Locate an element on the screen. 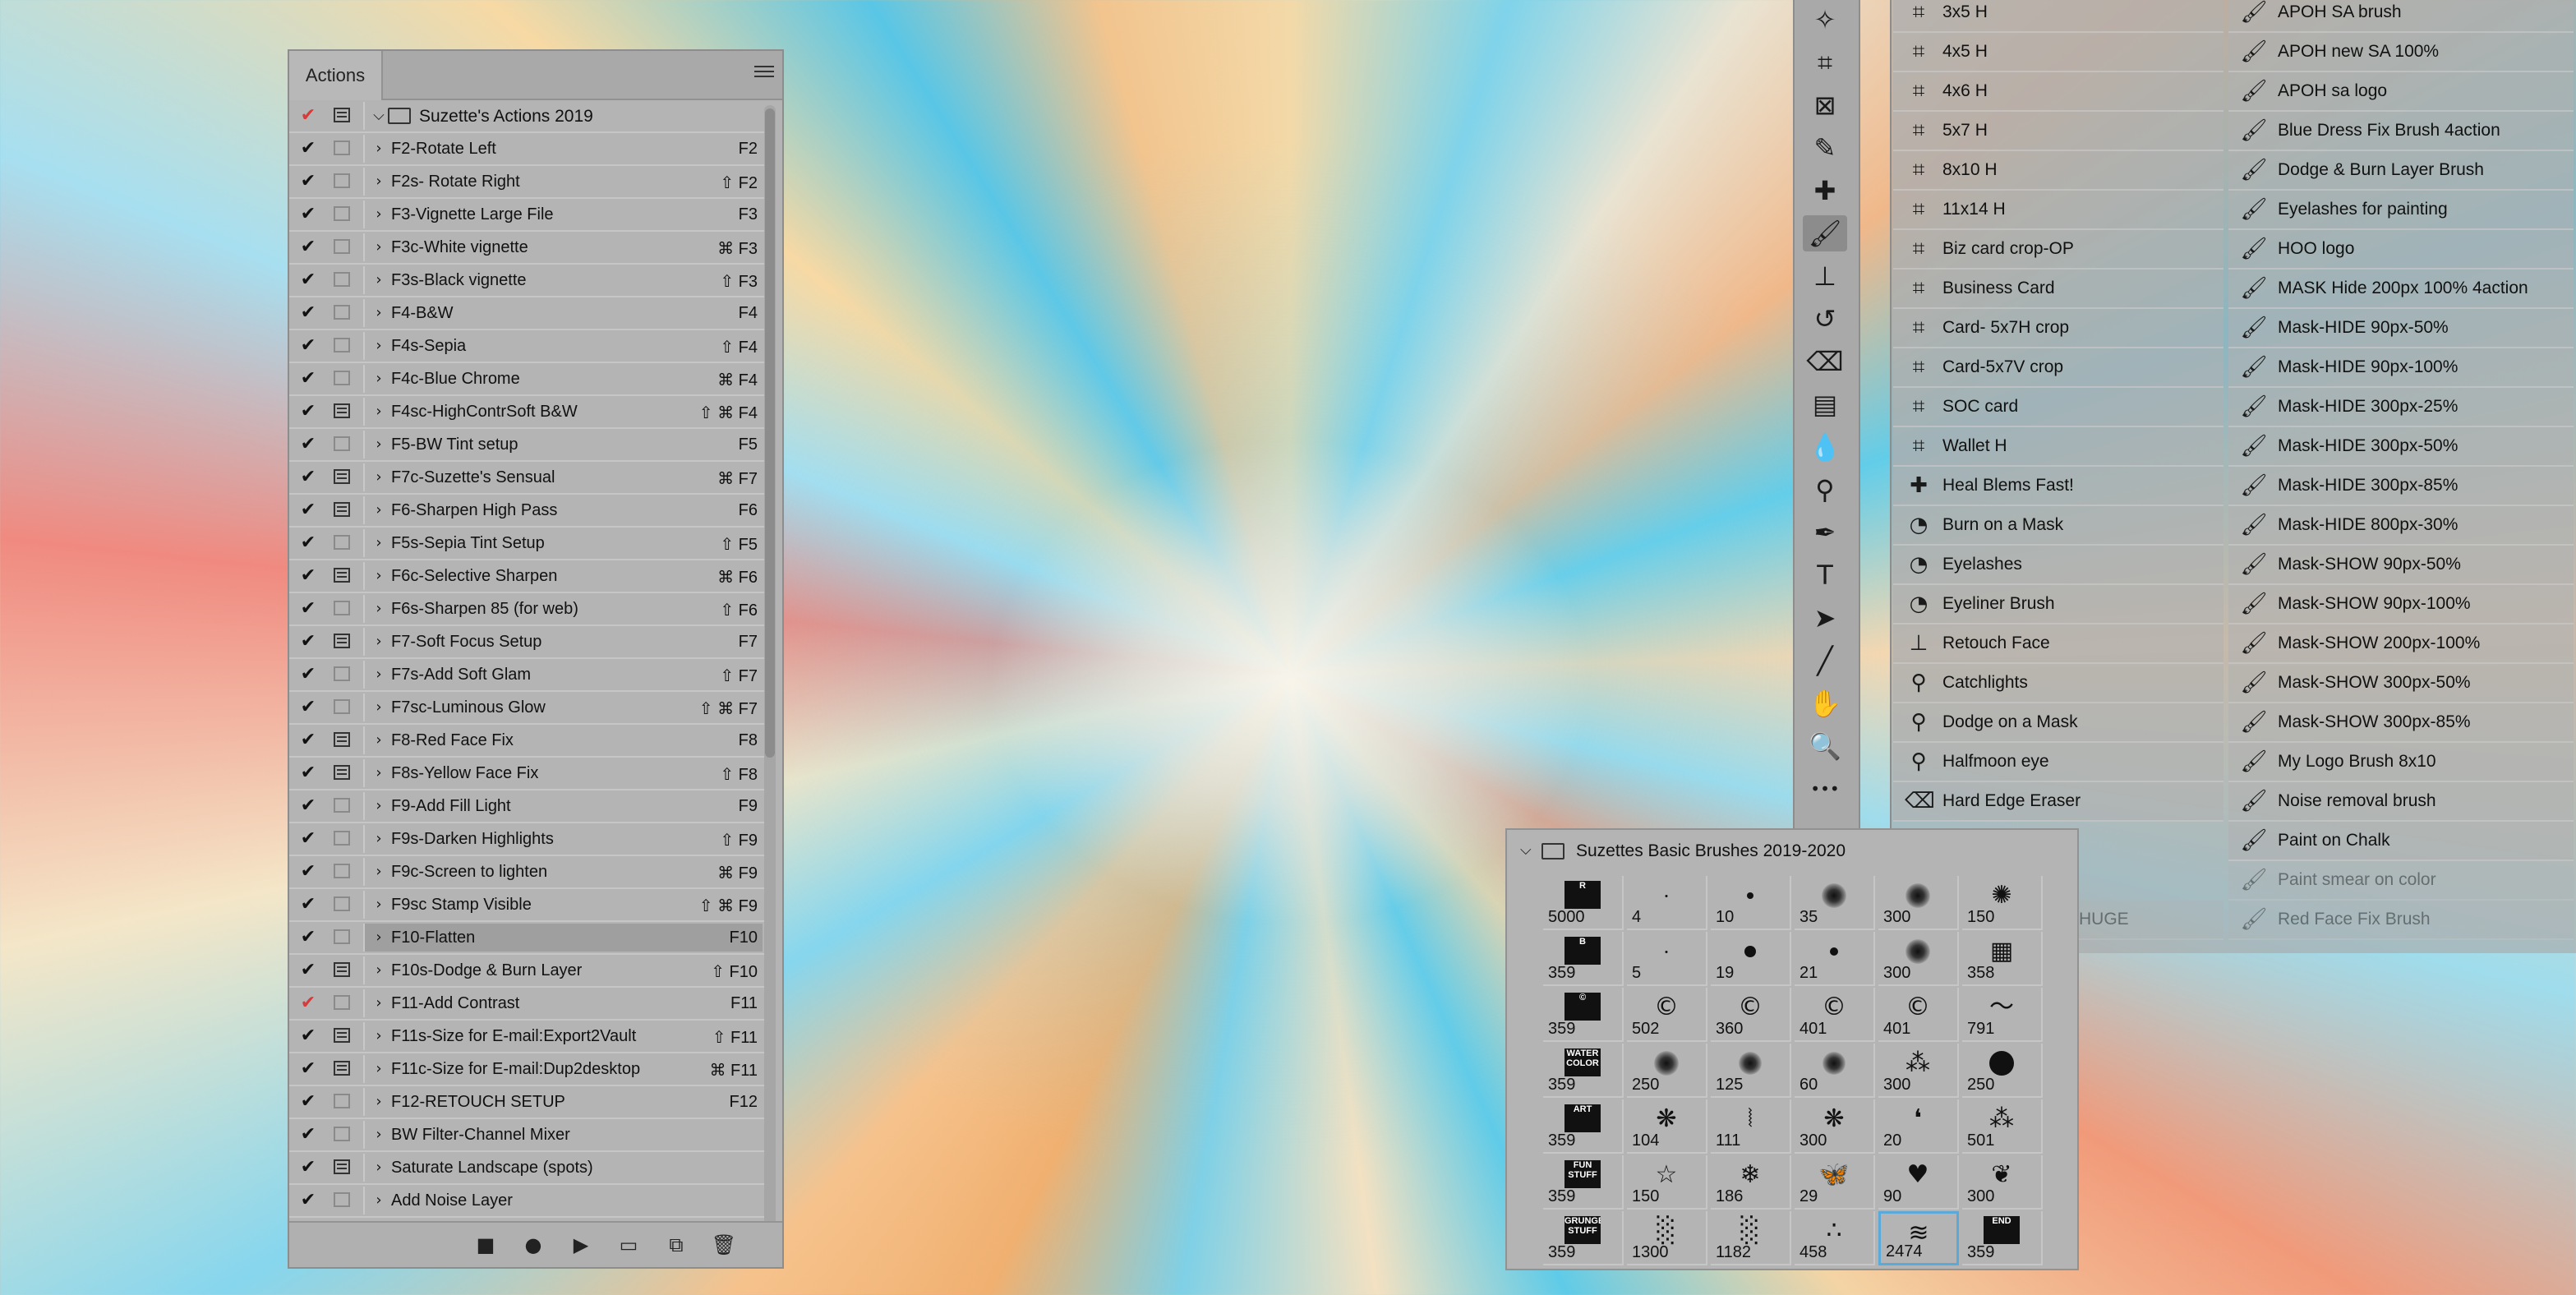 Image resolution: width=2576 pixels, height=1295 pixels. brush-tip: ～ 791 is located at coordinates (2002, 1015).